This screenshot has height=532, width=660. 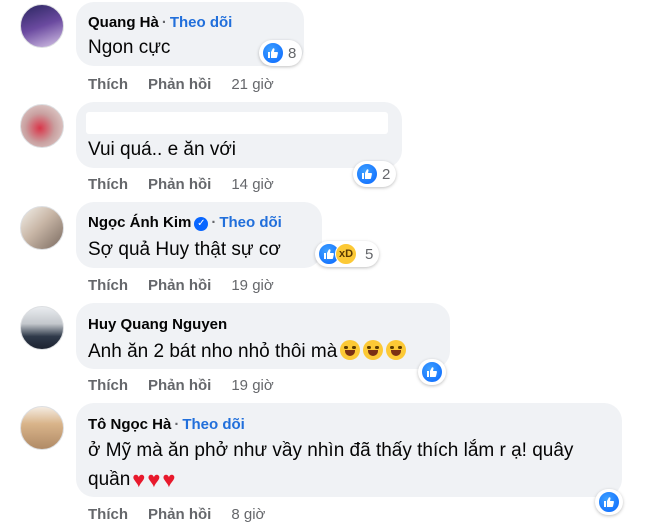 I want to click on comment-time: 8 giờ, so click(x=248, y=514).